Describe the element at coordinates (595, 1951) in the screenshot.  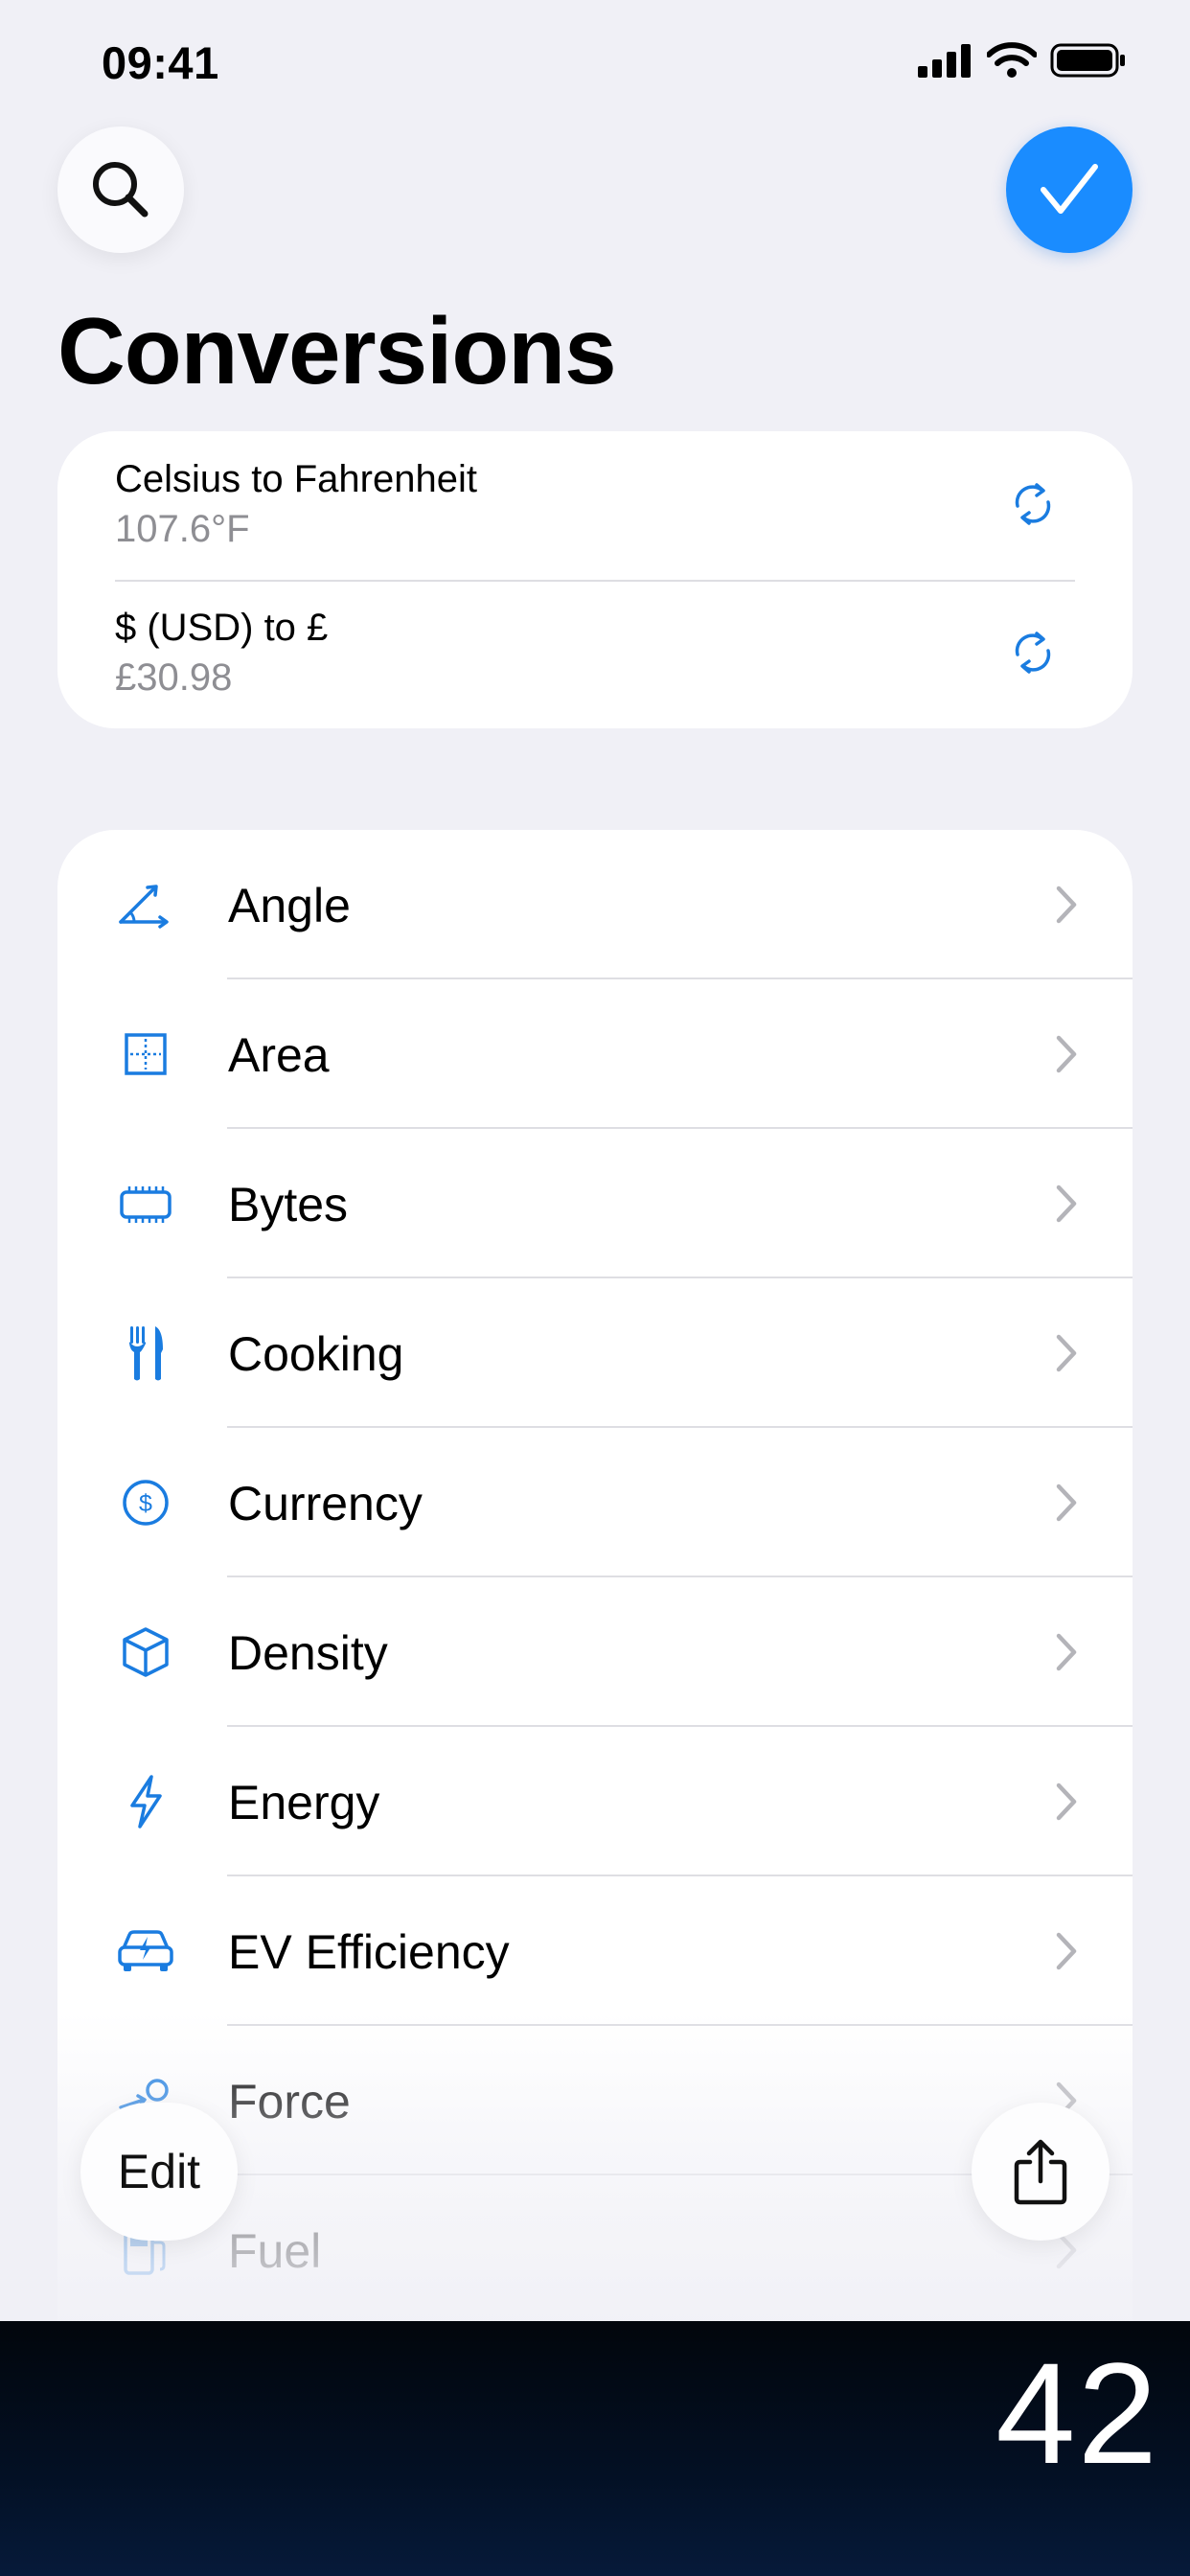
I see `list-item-ev-efficiency: EV Efficiency` at that location.